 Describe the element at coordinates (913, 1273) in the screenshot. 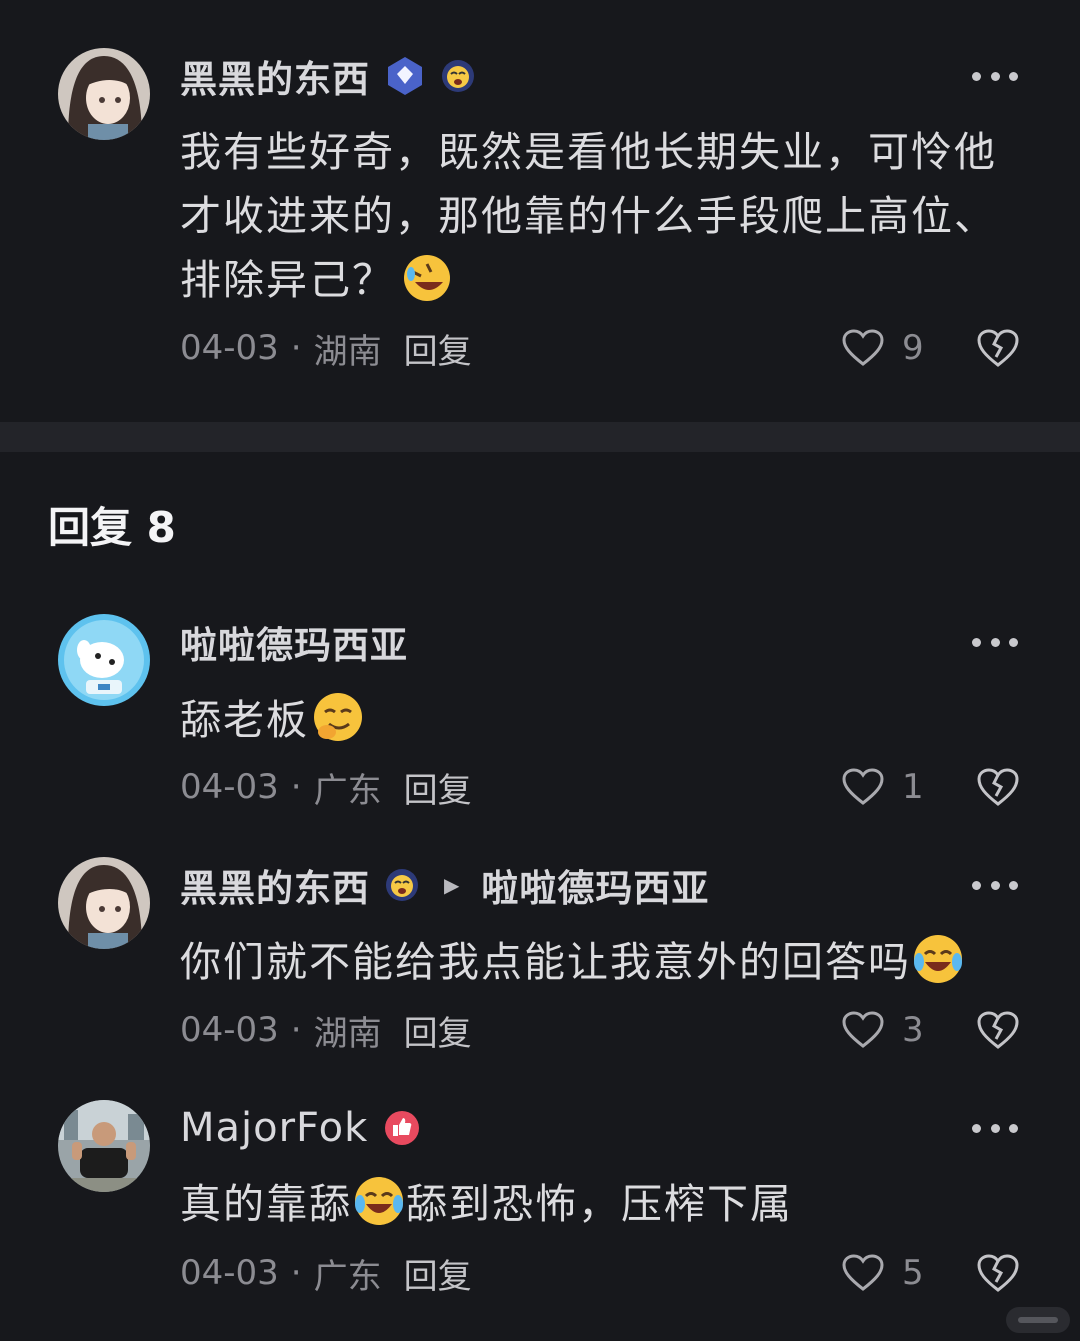

I see `like-count: 5` at that location.